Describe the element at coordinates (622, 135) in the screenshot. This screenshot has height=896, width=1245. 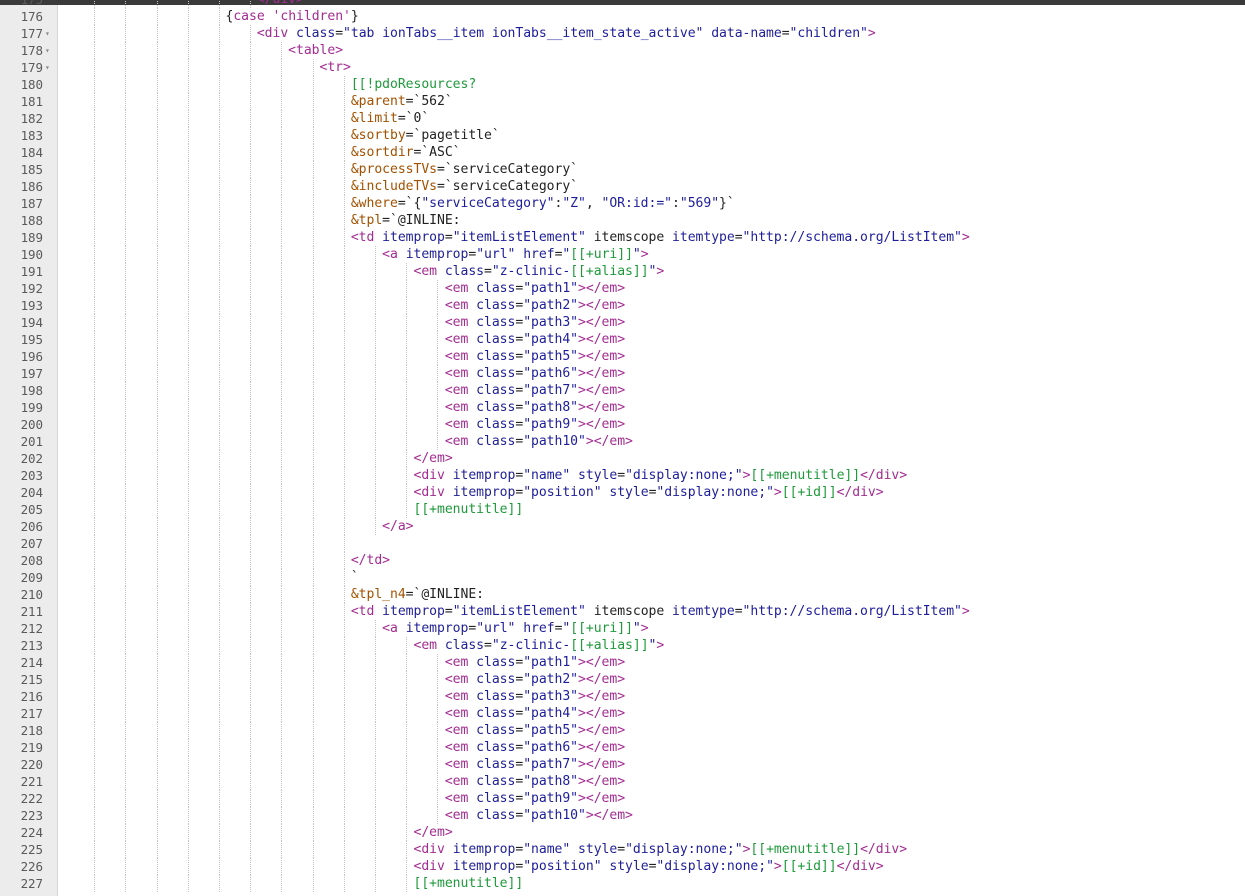
I see `code-line: 183 &sortby=`pagetitle`` at that location.